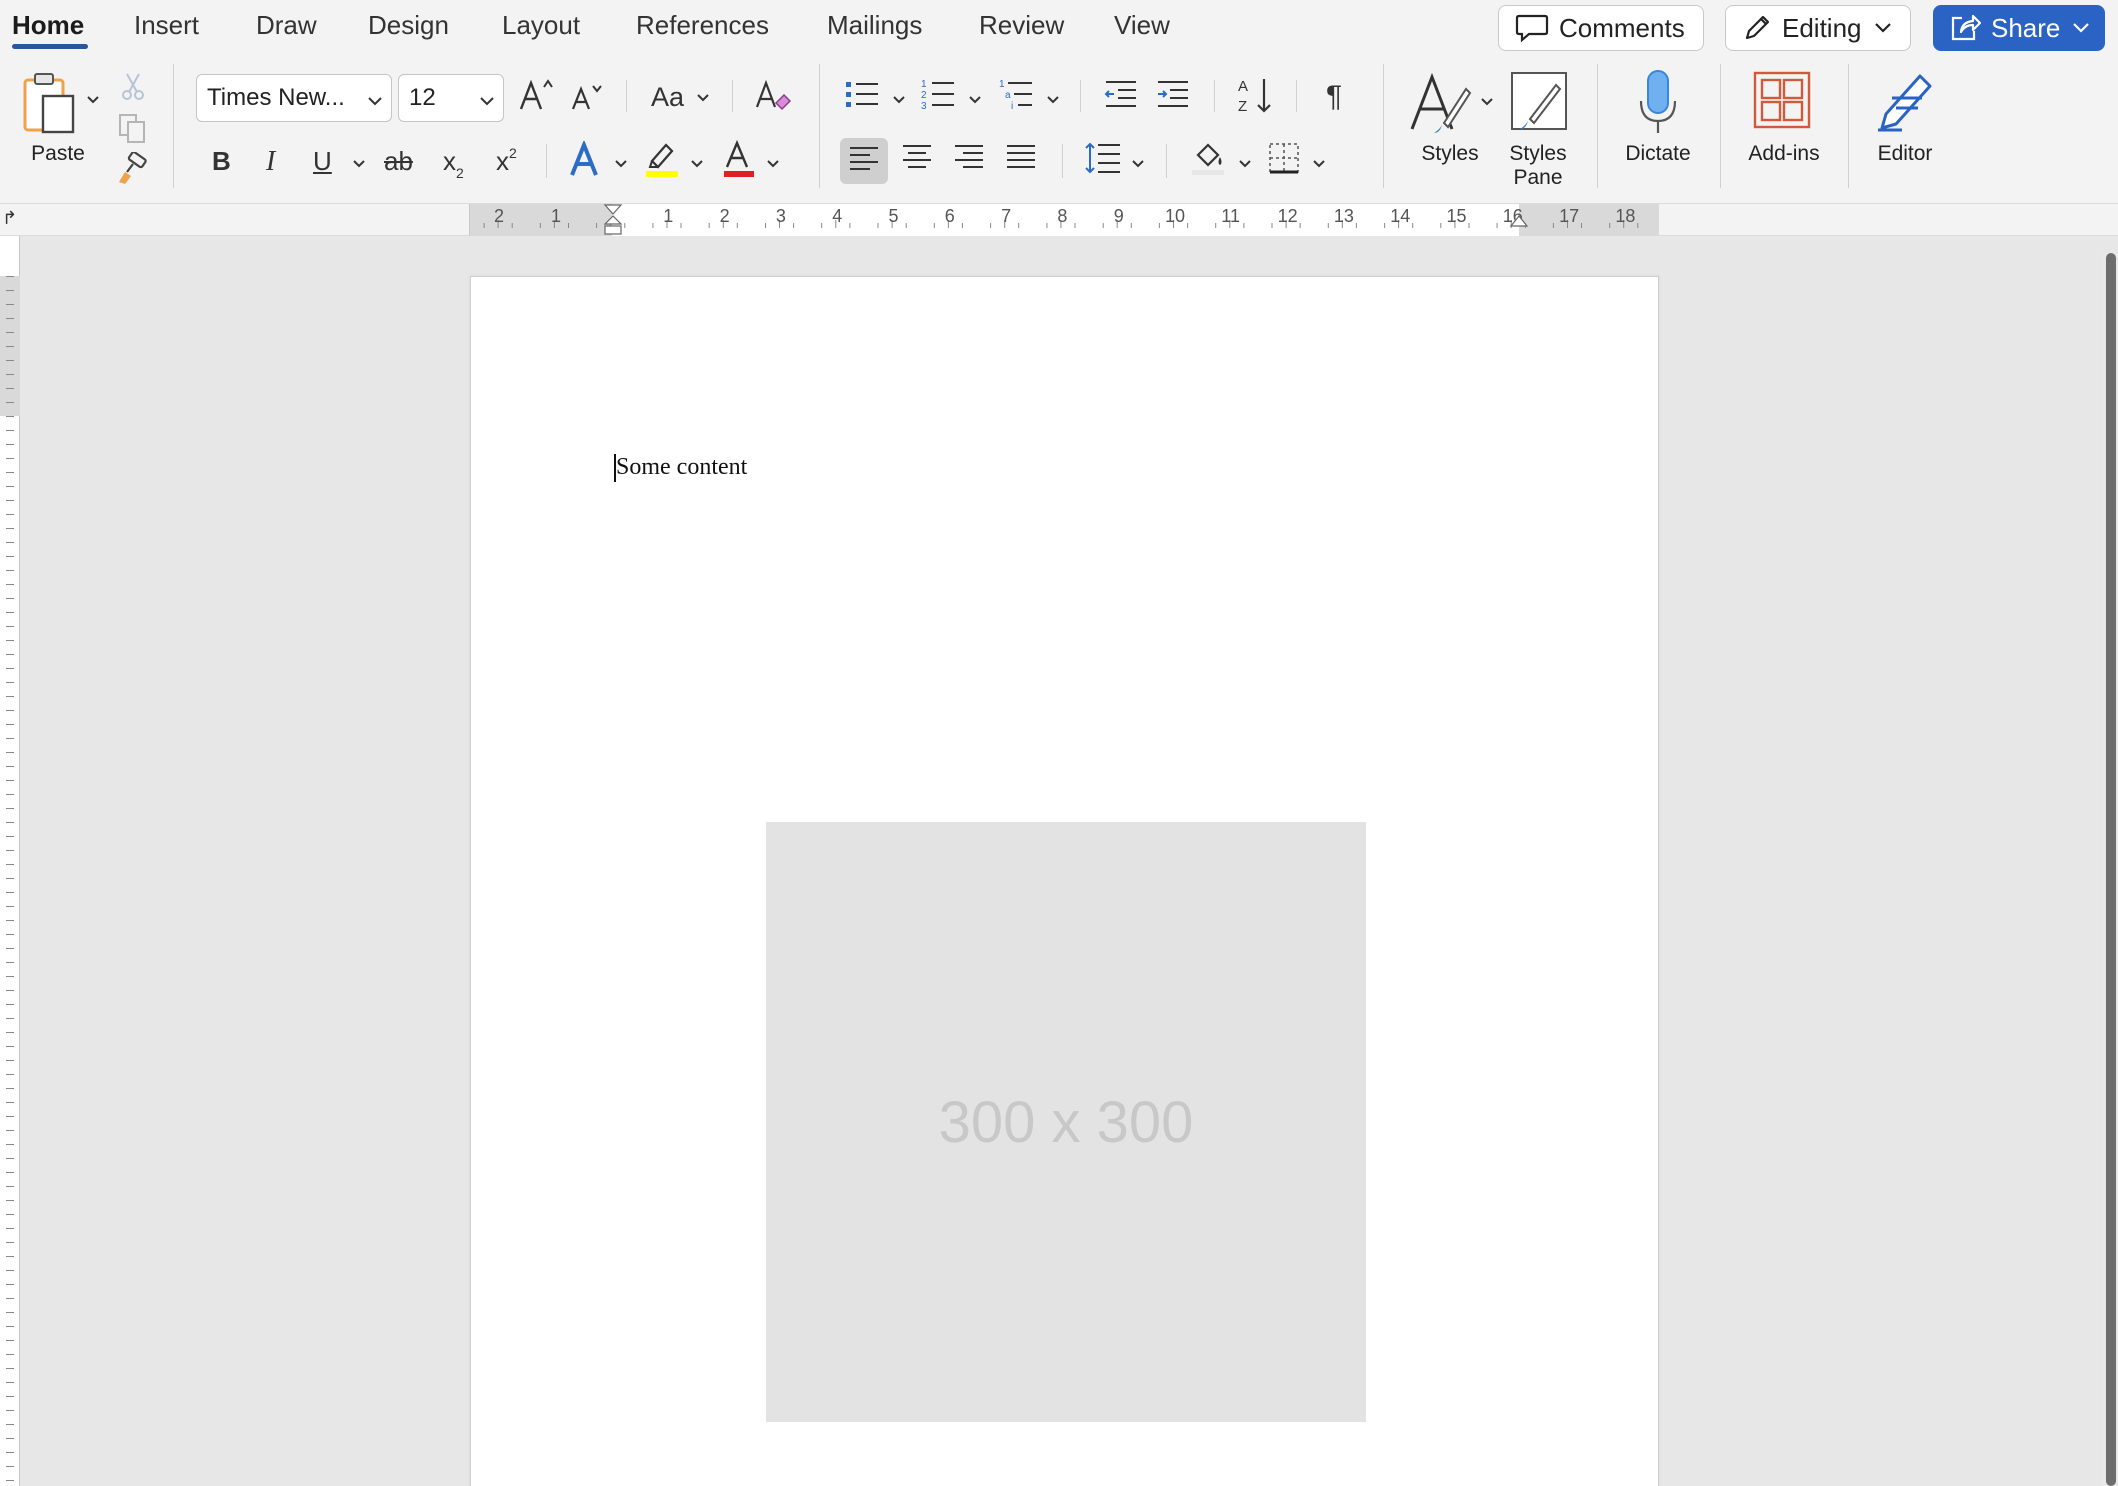  Describe the element at coordinates (1230, 216) in the screenshot. I see `ruler-number: 11` at that location.